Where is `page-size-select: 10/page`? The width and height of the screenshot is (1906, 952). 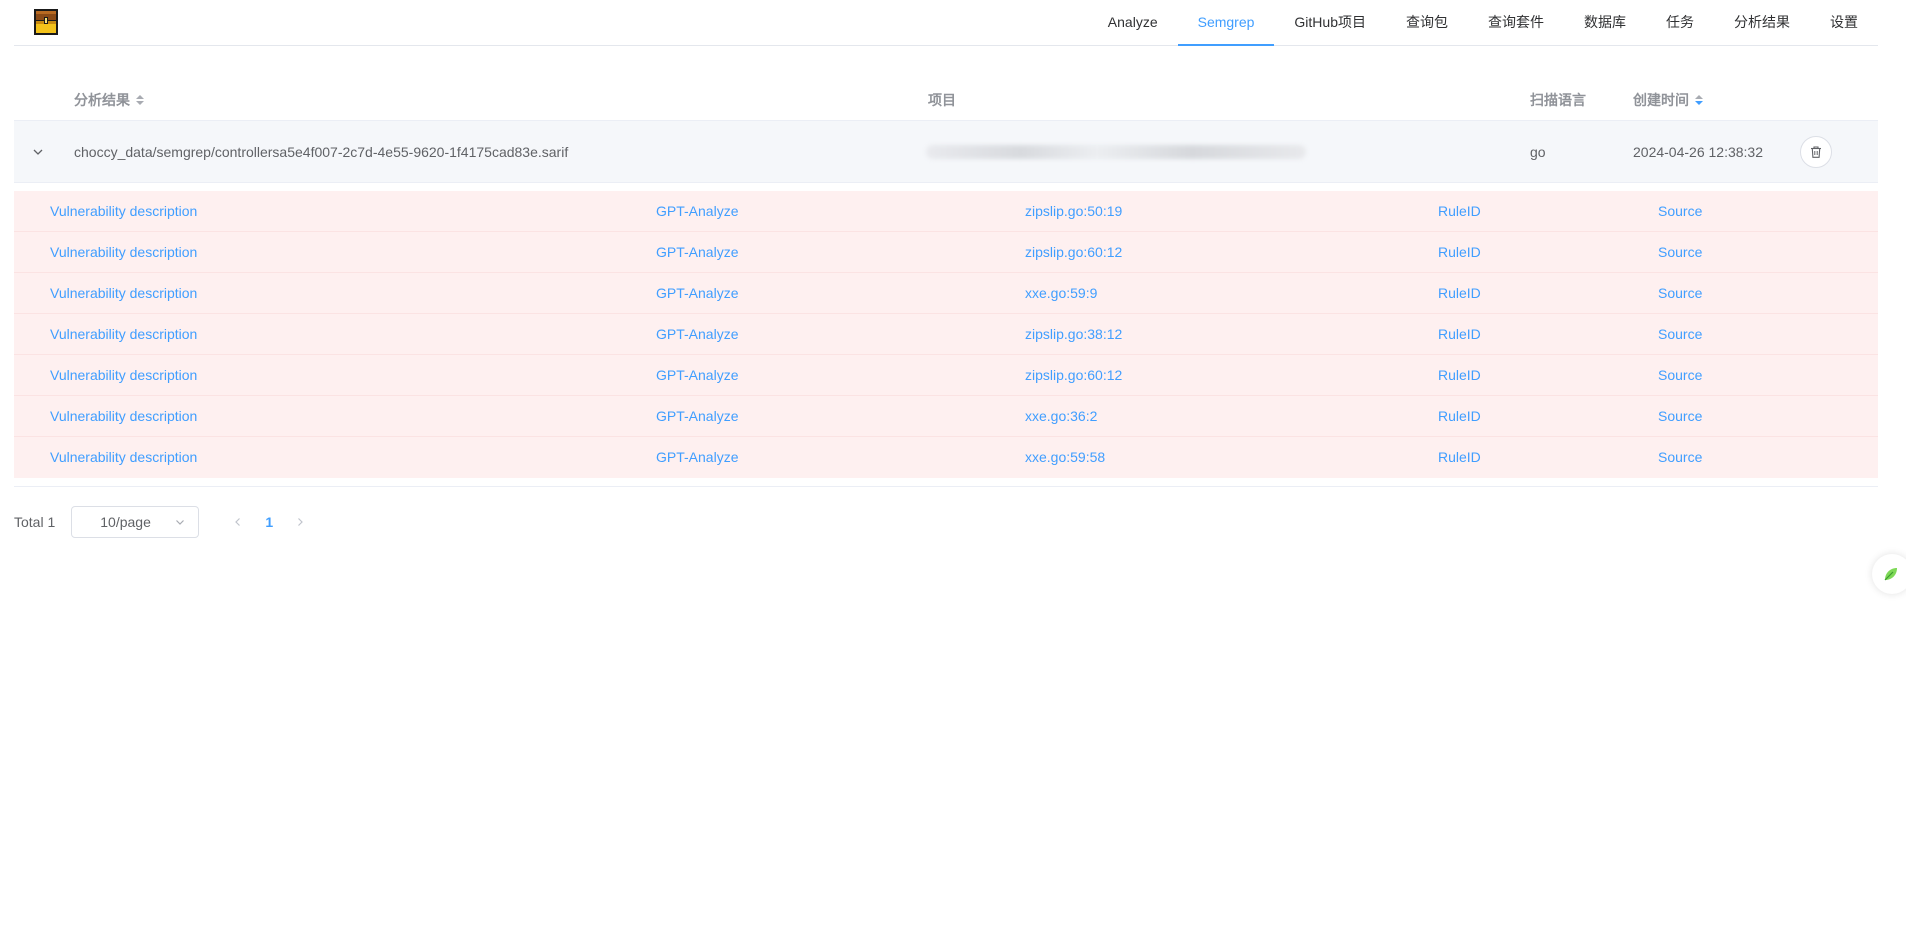 page-size-select: 10/page is located at coordinates (135, 522).